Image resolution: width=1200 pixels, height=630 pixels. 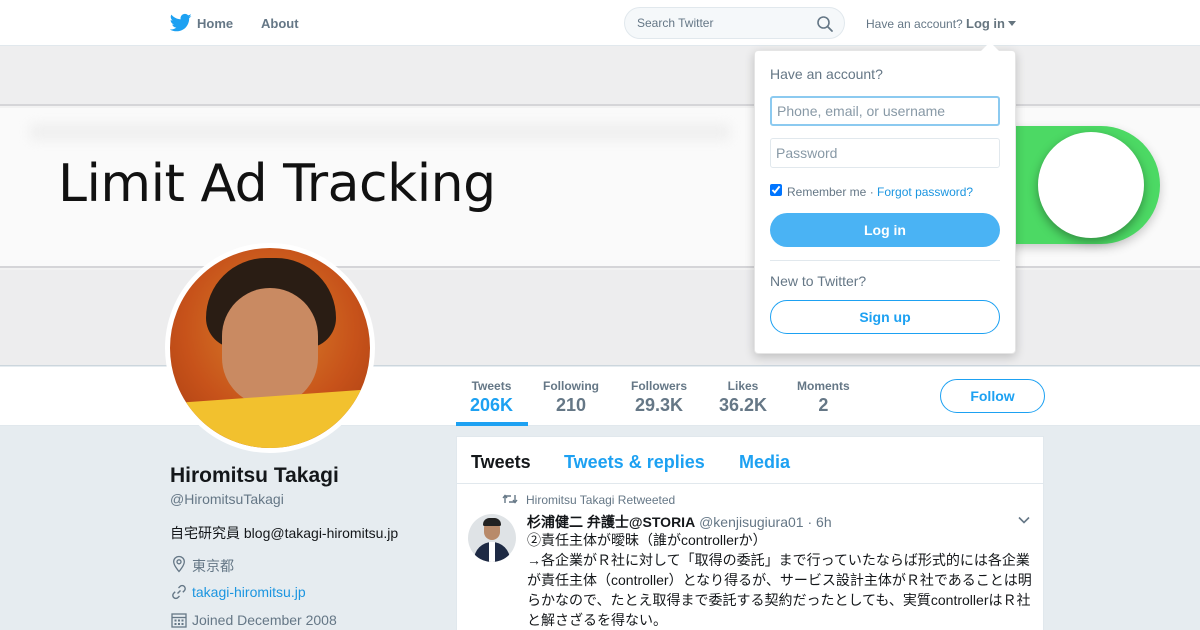 I want to click on nav-home-link: Home, so click(x=215, y=23).